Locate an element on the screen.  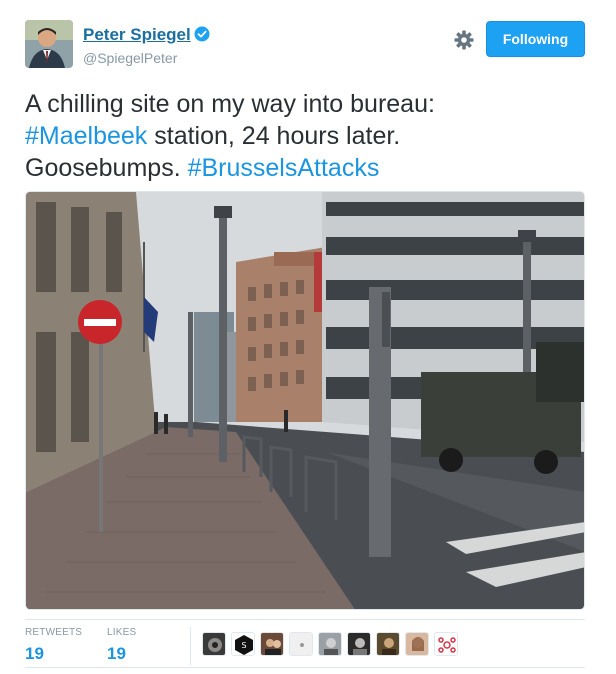
tweet-line-2: #Maelbeek station, 24 hours later. is located at coordinates (308, 136).